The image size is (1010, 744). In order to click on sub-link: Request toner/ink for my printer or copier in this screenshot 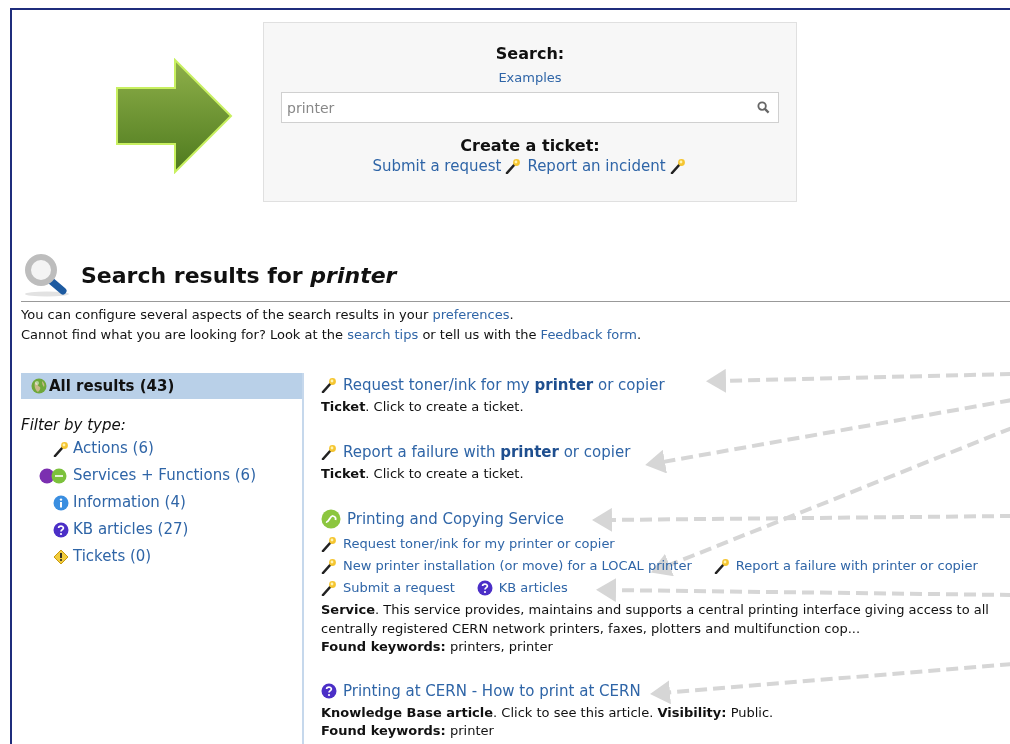, I will do `click(479, 544)`.